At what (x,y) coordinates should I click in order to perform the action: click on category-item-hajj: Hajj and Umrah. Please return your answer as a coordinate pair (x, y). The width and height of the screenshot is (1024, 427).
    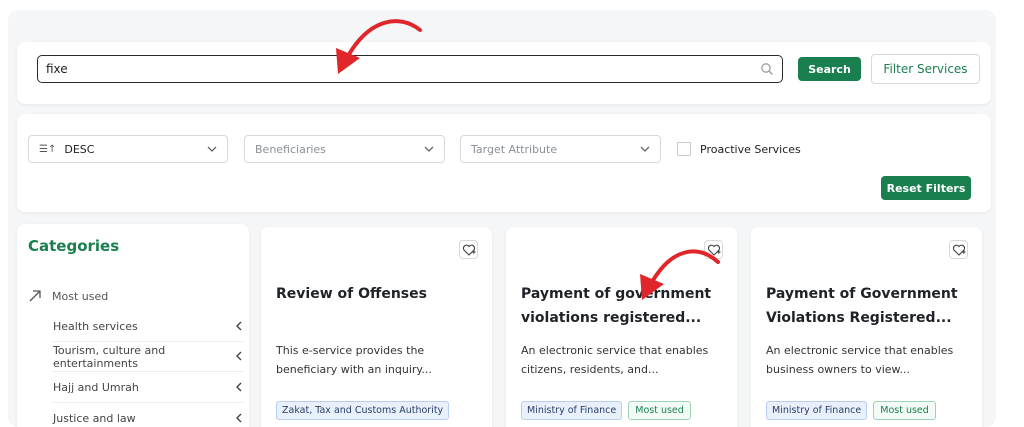
    Looking at the image, I should click on (148, 388).